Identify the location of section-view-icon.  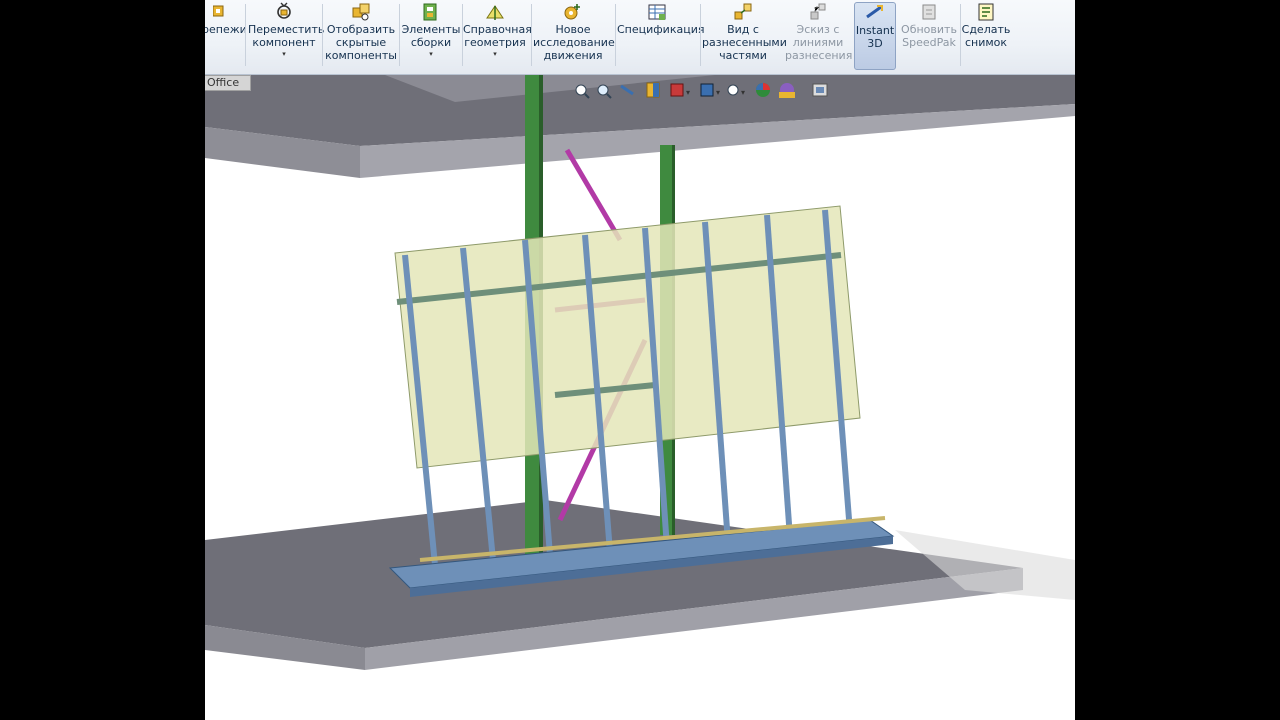
(653, 90).